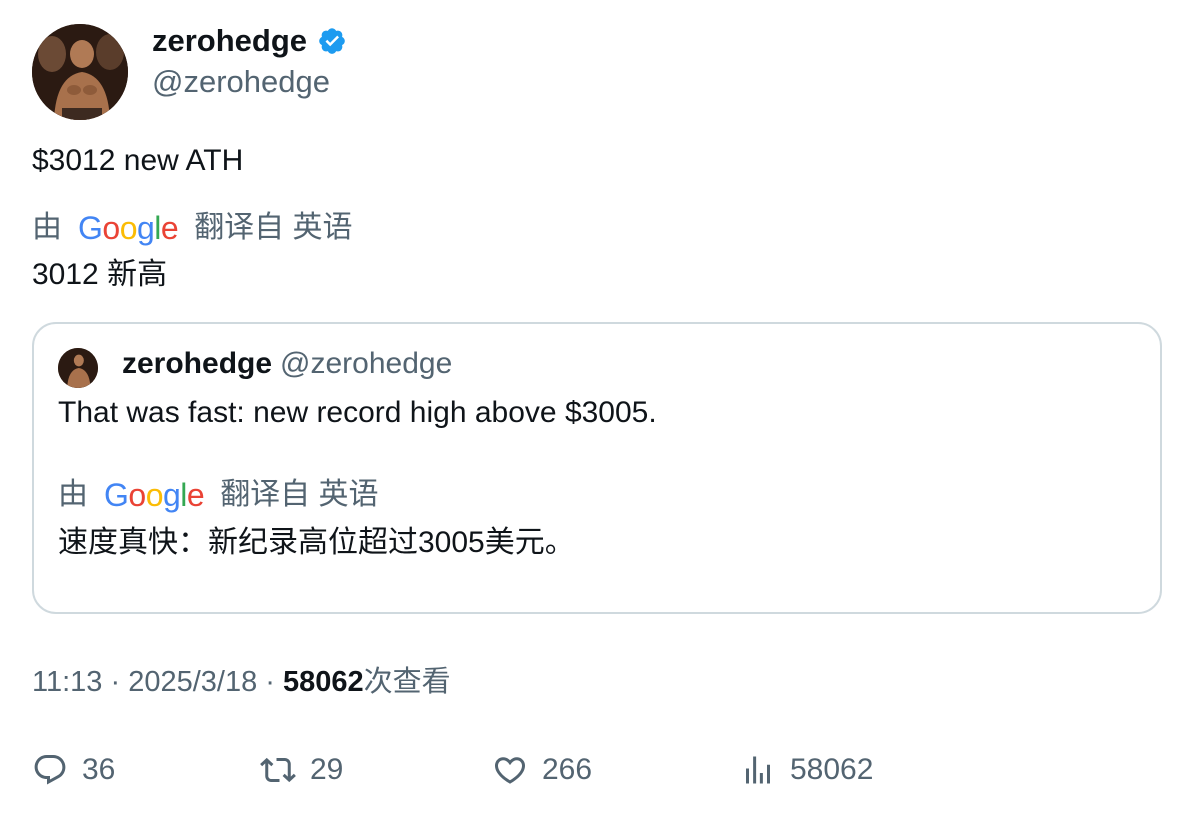 Image resolution: width=1196 pixels, height=816 pixels. I want to click on like-button: 266, so click(542, 770).